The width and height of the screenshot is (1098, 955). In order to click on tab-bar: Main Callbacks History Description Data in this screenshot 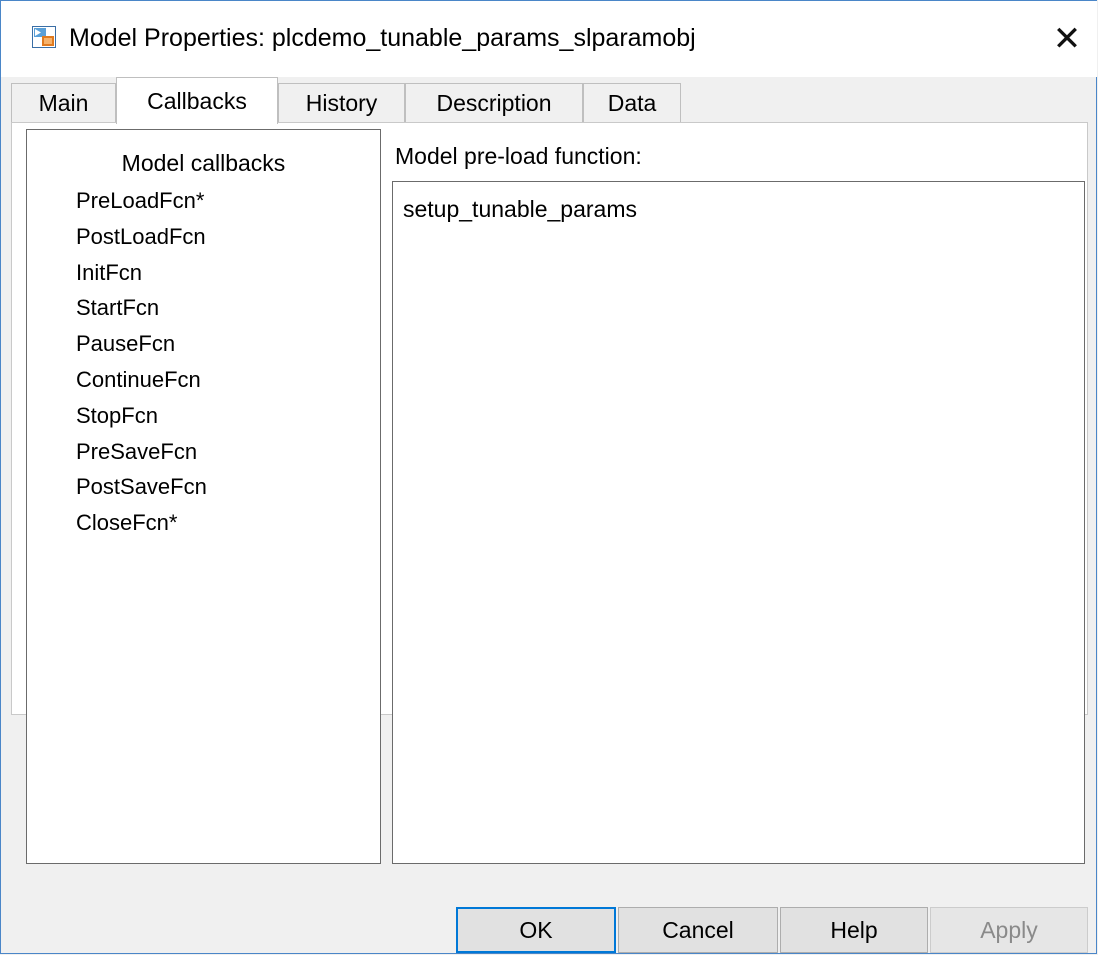, I will do `click(549, 100)`.